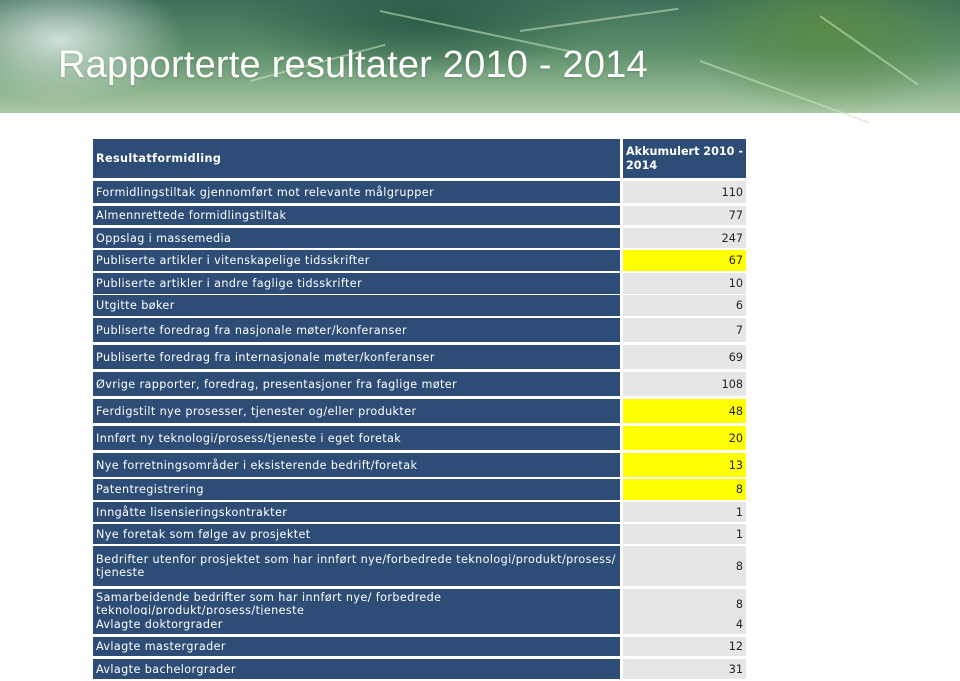 The width and height of the screenshot is (960, 681). What do you see at coordinates (684, 669) in the screenshot?
I see `row-value: 31` at bounding box center [684, 669].